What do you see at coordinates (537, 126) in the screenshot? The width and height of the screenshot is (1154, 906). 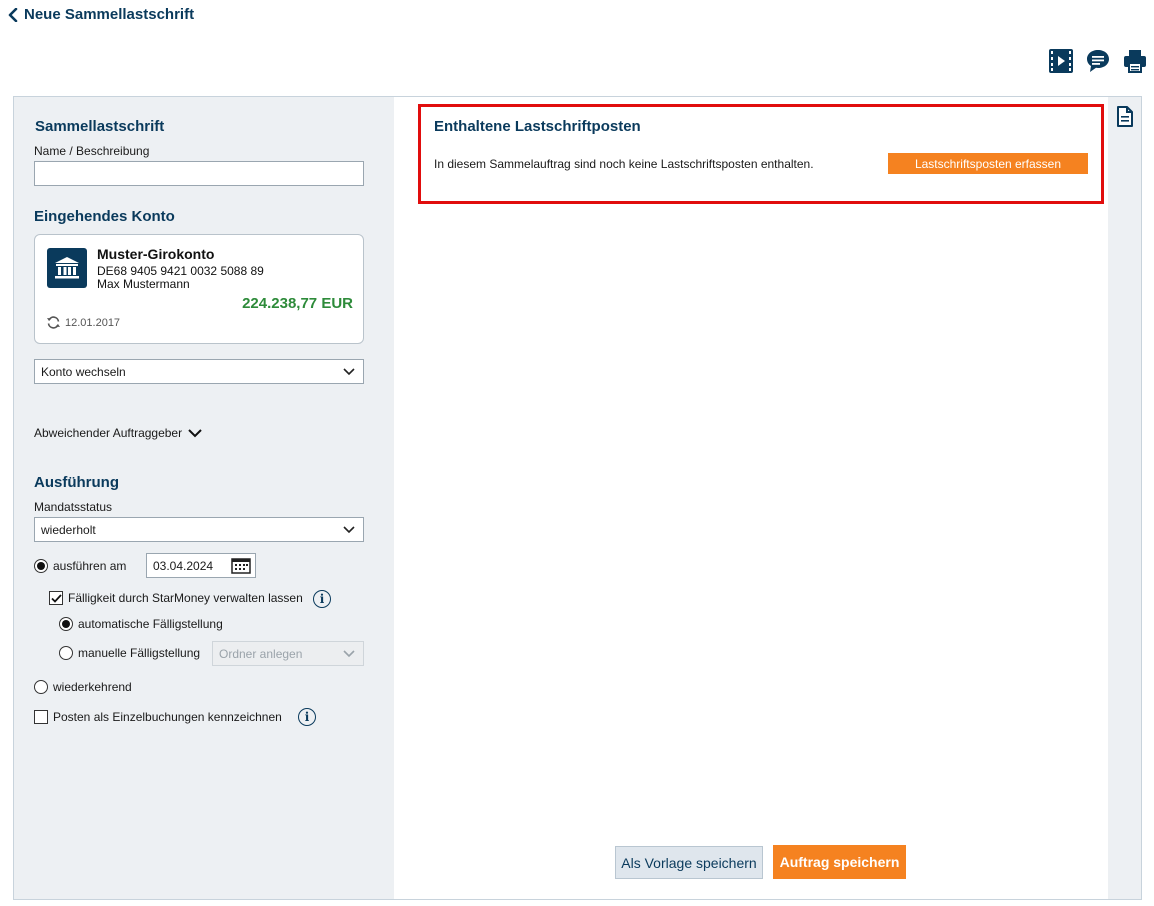 I see `debit-items-title: Enthaltene Lastschriftposten` at bounding box center [537, 126].